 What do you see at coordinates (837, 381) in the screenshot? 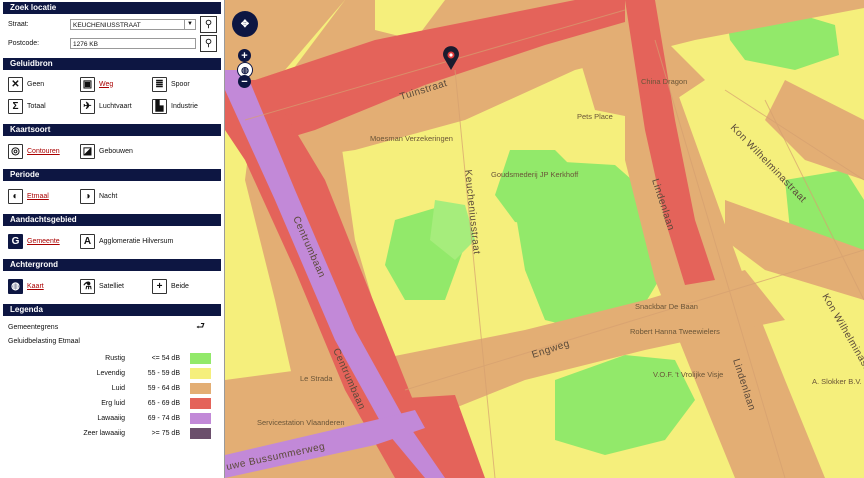
I see `poi-slokker: A. Slokker B.V.` at bounding box center [837, 381].